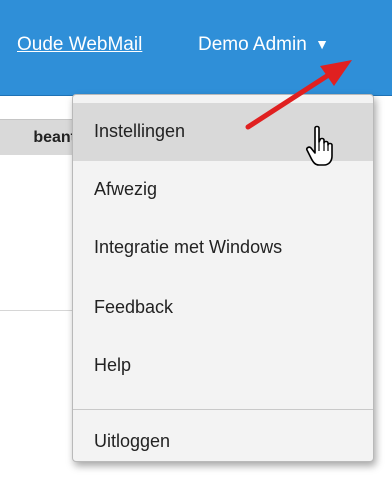 The width and height of the screenshot is (392, 488). What do you see at coordinates (40, 233) in the screenshot?
I see `content-area` at bounding box center [40, 233].